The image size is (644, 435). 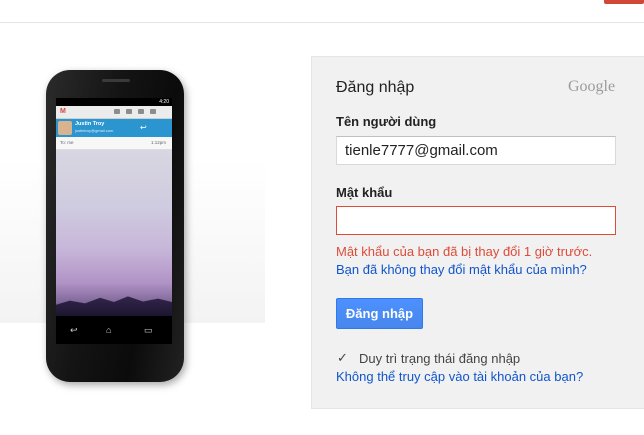 I want to click on reply-icon: ↩, so click(x=143, y=127).